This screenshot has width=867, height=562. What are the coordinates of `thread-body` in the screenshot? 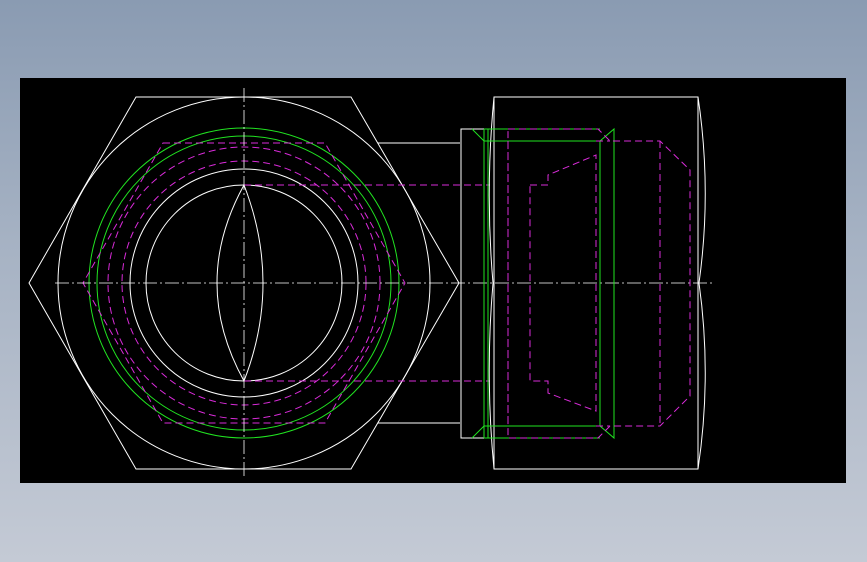 It's located at (549, 283).